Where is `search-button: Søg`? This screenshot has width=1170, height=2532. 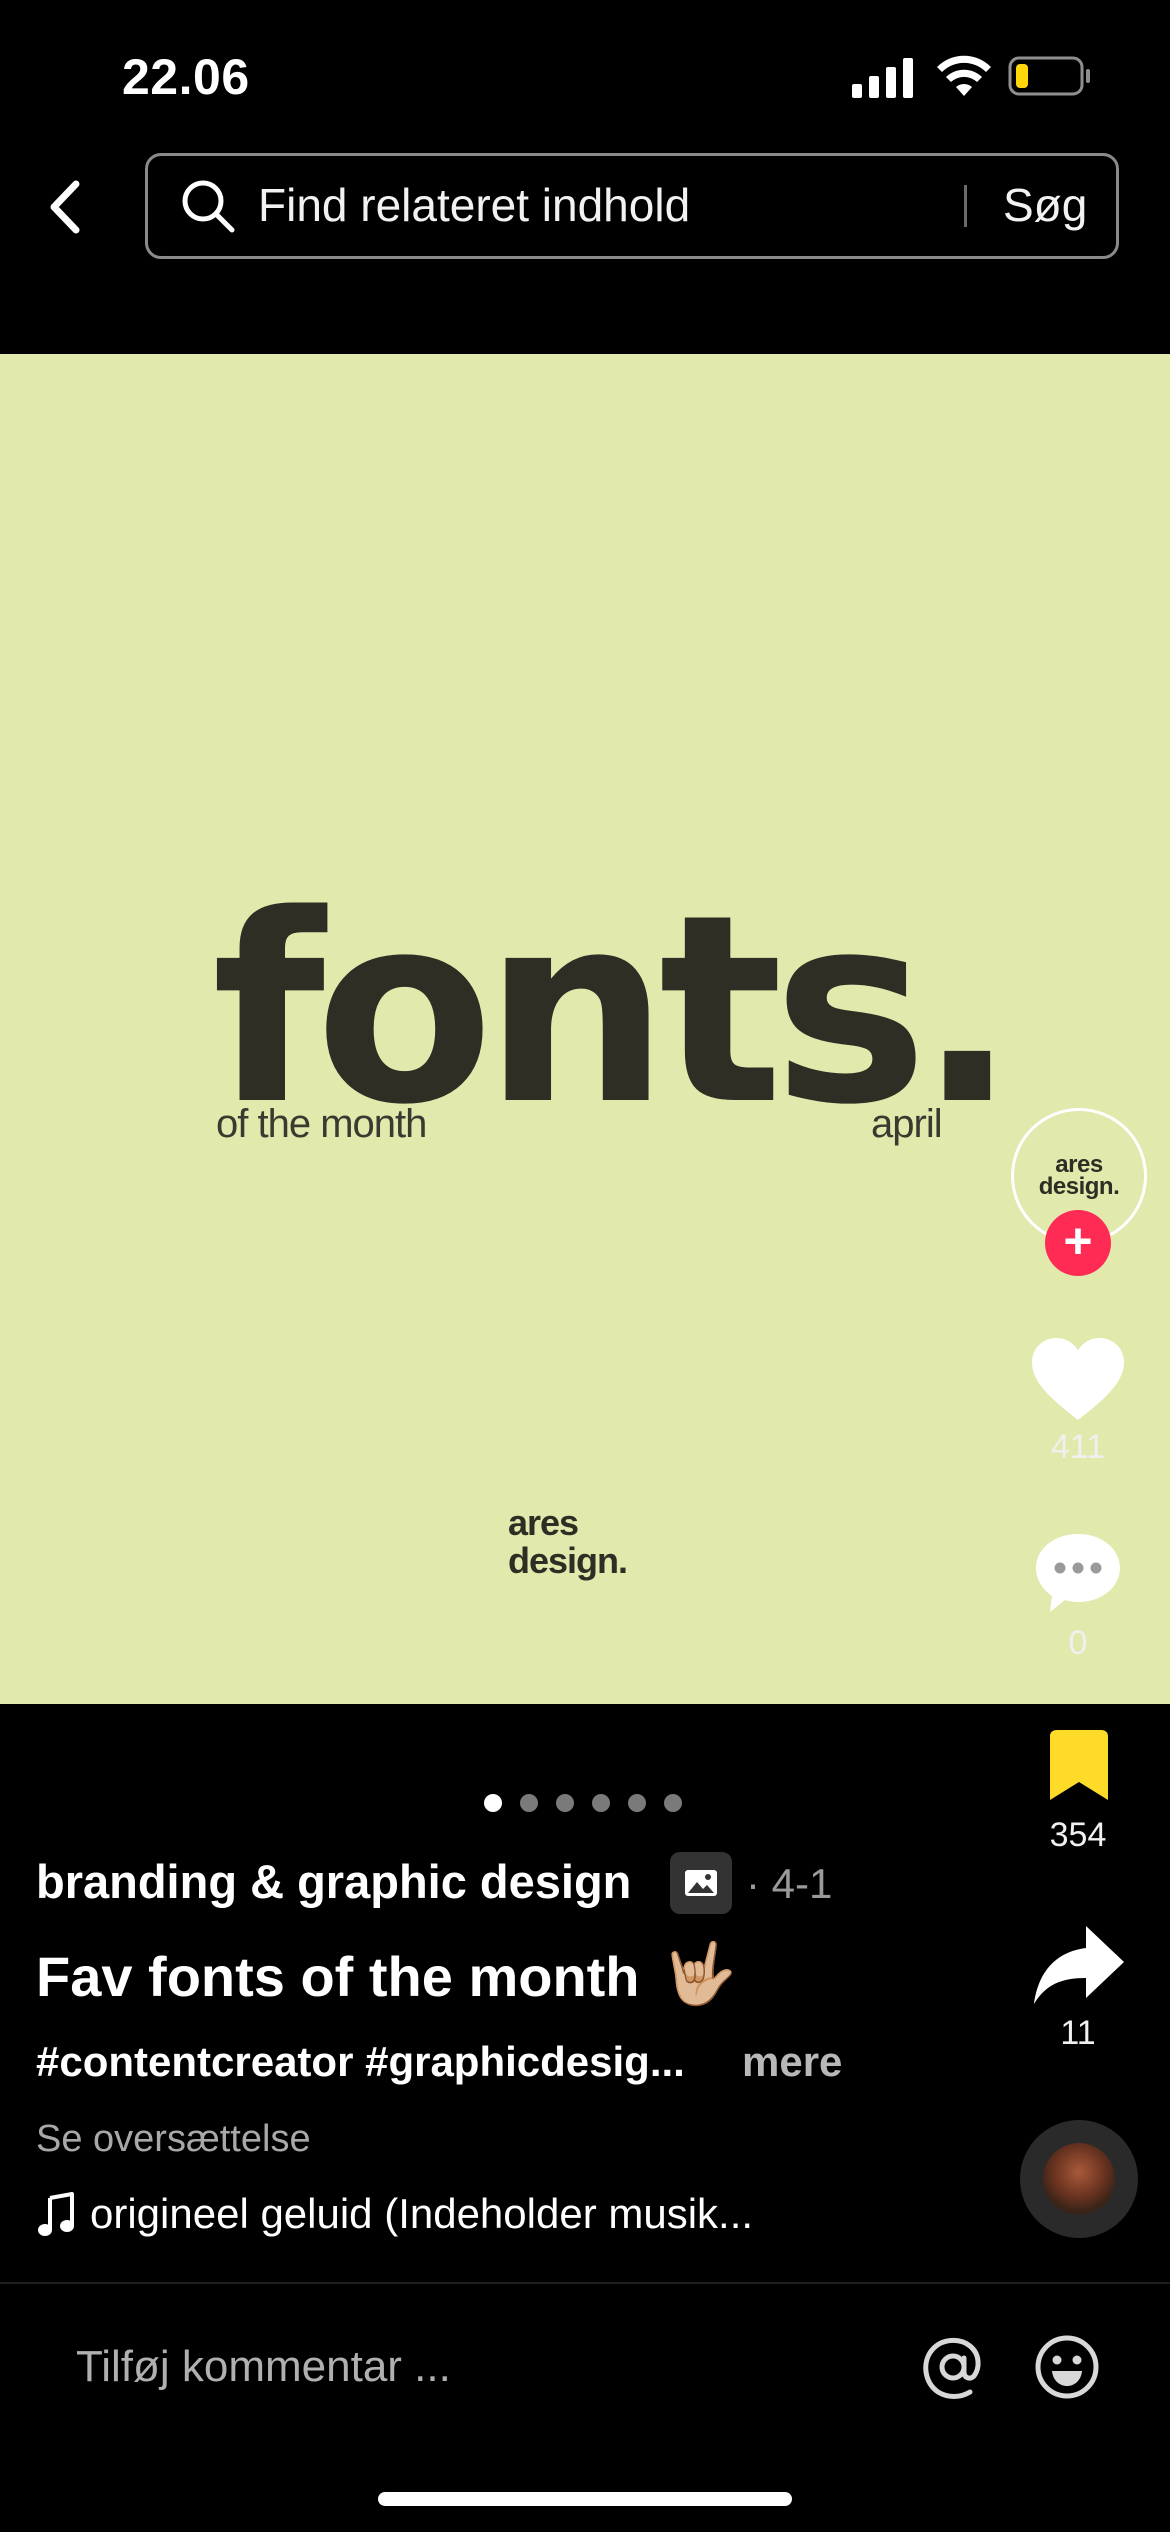
search-button: Søg is located at coordinates (1045, 205).